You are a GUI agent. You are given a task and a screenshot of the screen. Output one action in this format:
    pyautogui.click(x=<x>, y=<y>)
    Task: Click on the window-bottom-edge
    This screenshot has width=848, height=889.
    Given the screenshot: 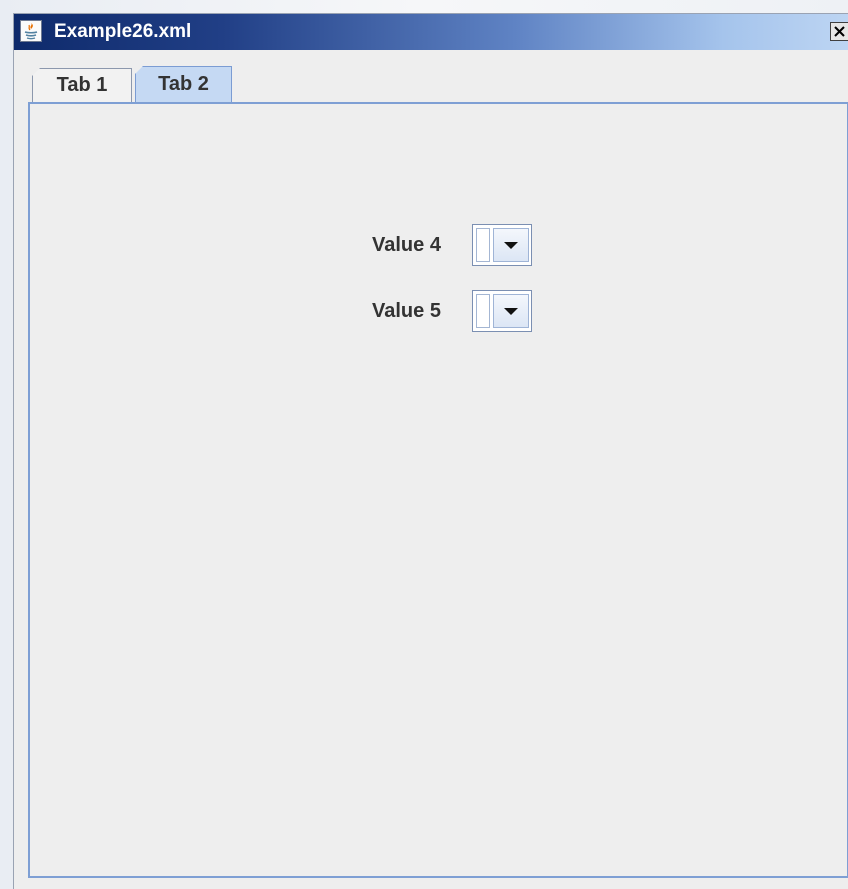 What is the action you would take?
    pyautogui.click(x=431, y=883)
    